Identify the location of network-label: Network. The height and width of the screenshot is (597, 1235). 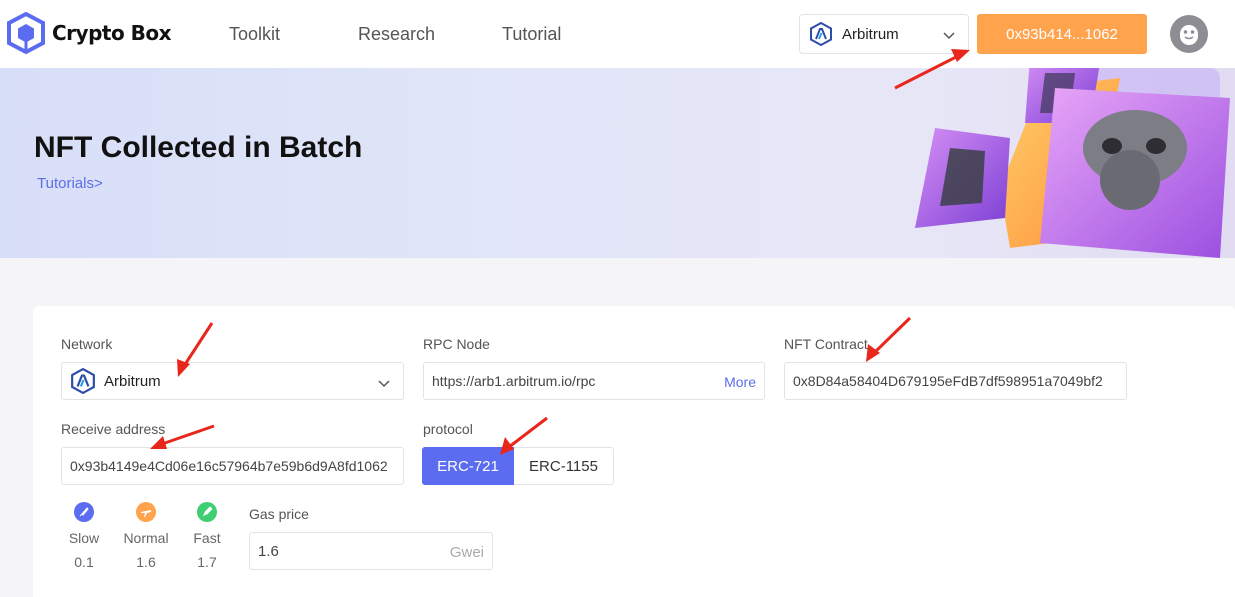
(87, 344).